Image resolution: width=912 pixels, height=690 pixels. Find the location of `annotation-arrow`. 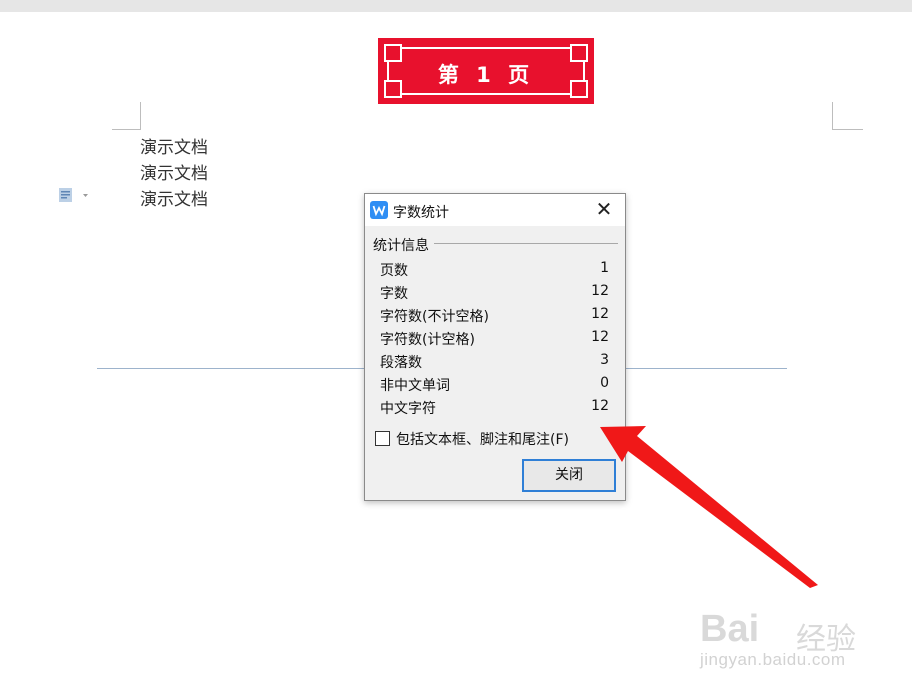

annotation-arrow is located at coordinates (709, 507).